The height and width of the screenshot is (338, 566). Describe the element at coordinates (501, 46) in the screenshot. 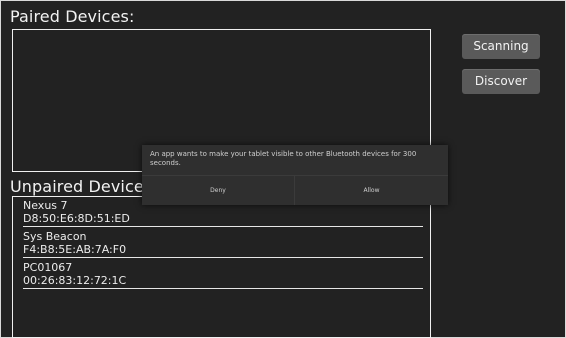

I see `scanning-button: Scanning` at that location.